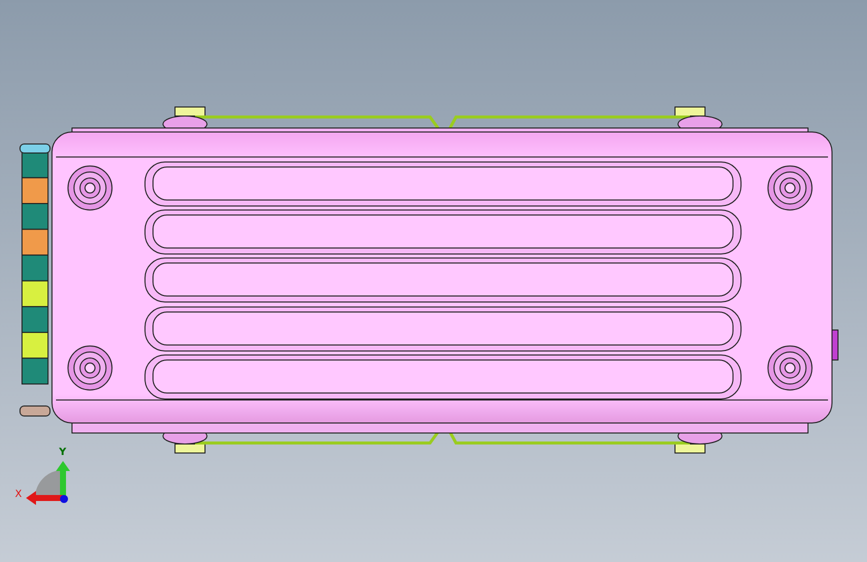 This screenshot has height=562, width=867. I want to click on origin-dot, so click(64, 499).